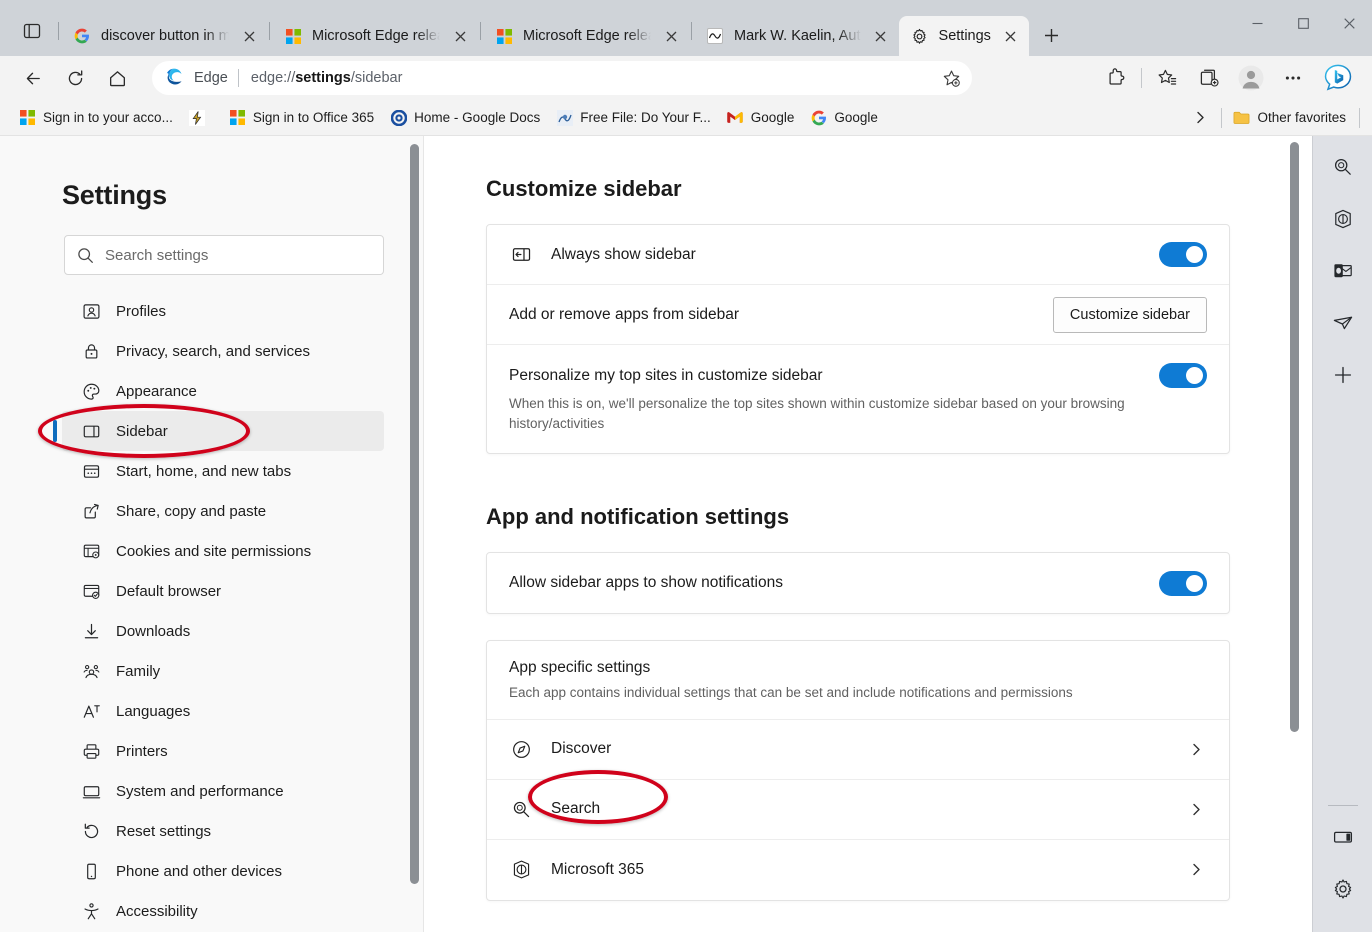 Image resolution: width=1372 pixels, height=932 pixels. What do you see at coordinates (239, 255) in the screenshot?
I see `search-settings-input` at bounding box center [239, 255].